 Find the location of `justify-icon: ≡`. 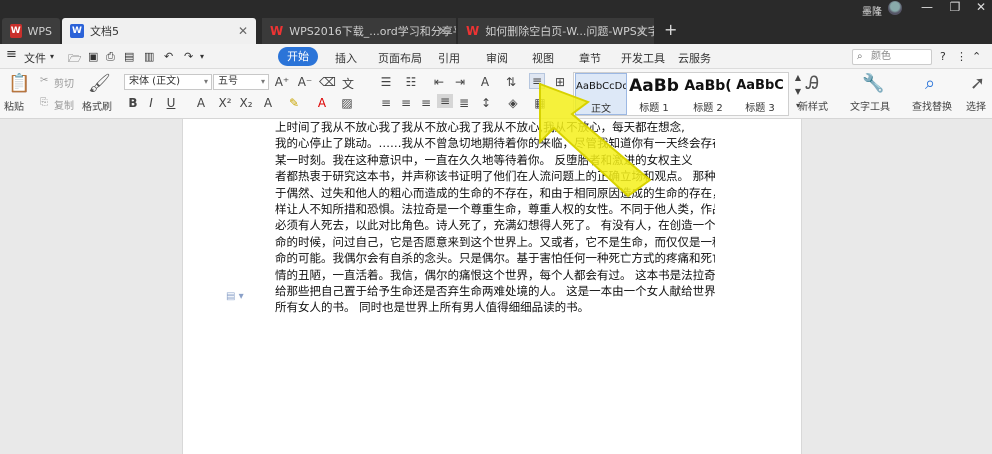

justify-icon: ≡ is located at coordinates (445, 101).